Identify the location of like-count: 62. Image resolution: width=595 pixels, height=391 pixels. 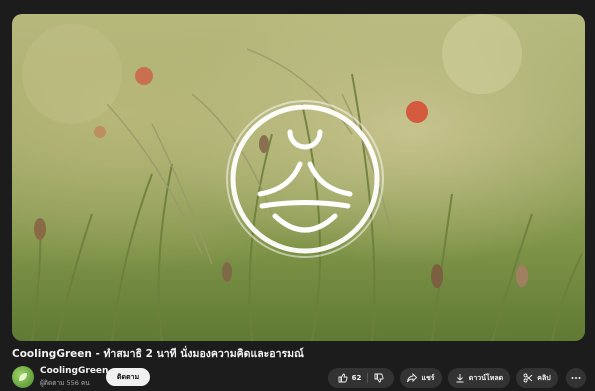
(356, 378).